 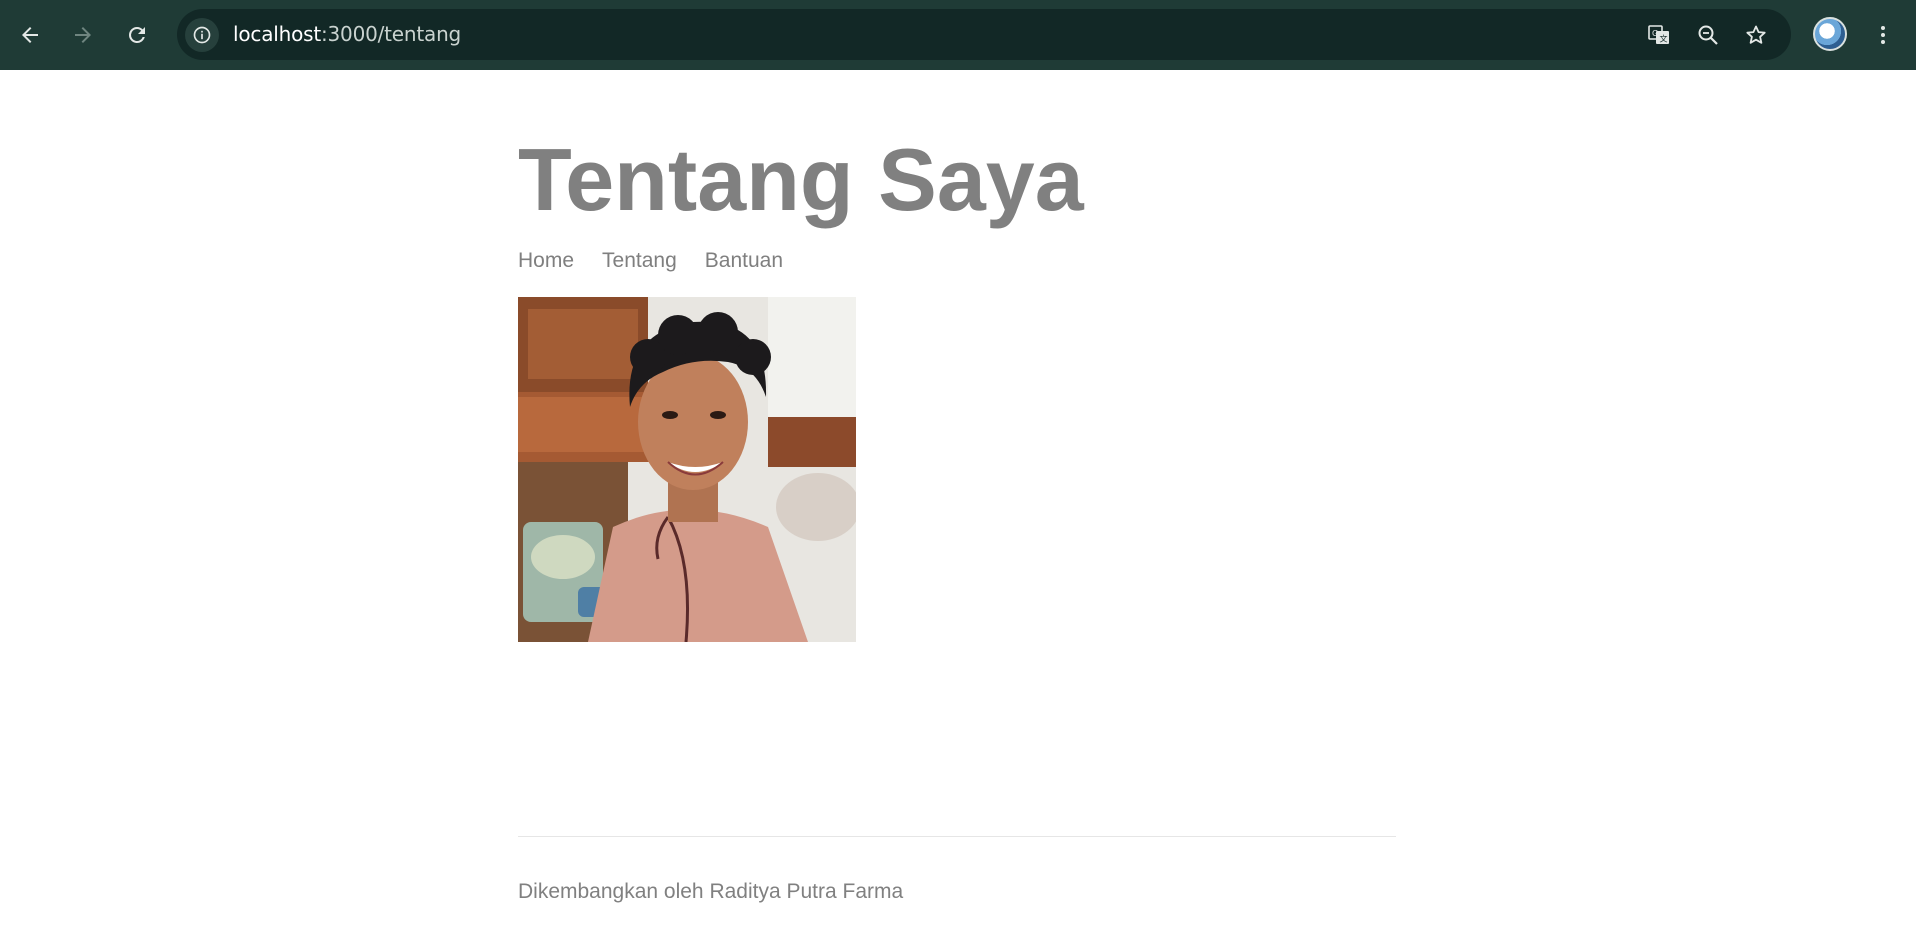 I want to click on forward-button, so click(x=83, y=35).